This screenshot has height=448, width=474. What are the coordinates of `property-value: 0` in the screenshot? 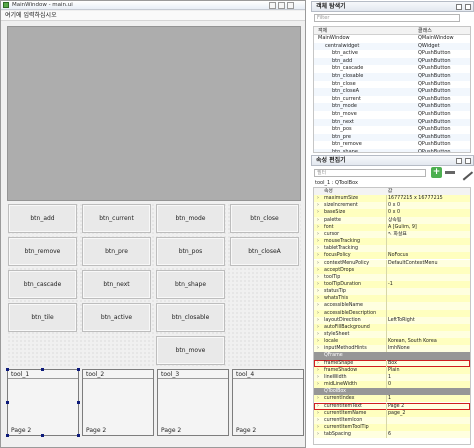 It's located at (389, 384).